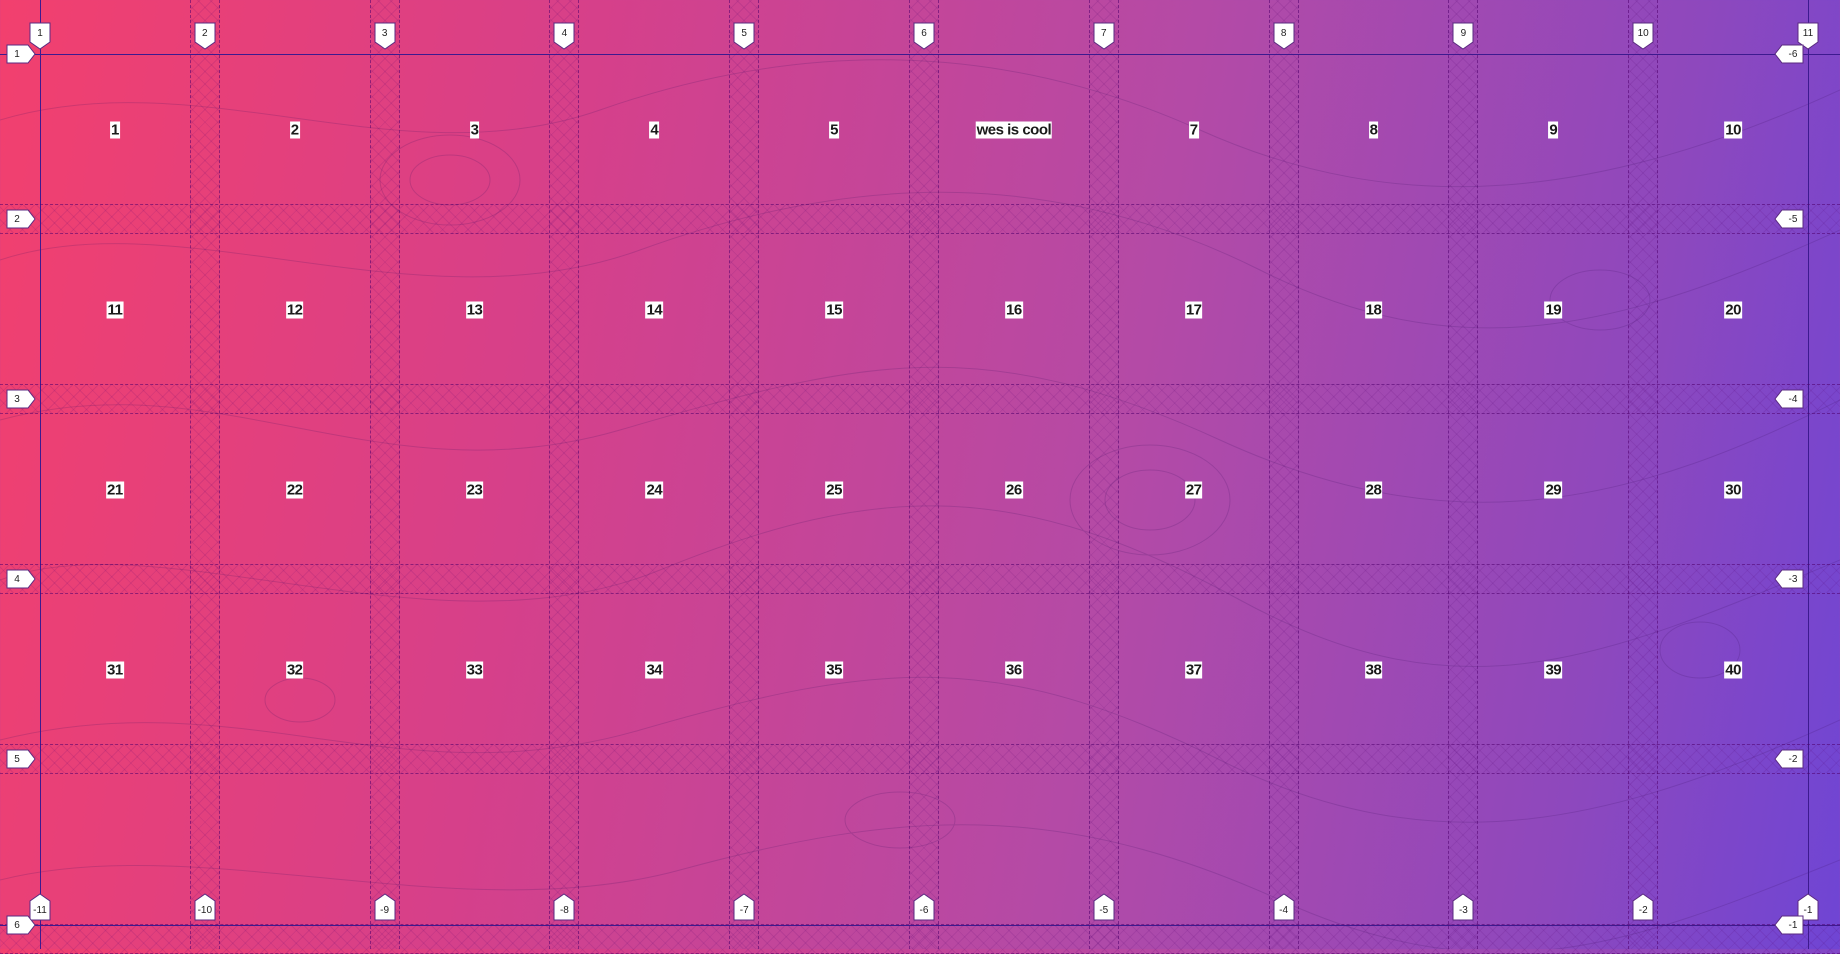 Image resolution: width=1840 pixels, height=954 pixels. I want to click on line-number-badge: 9, so click(1463, 36).